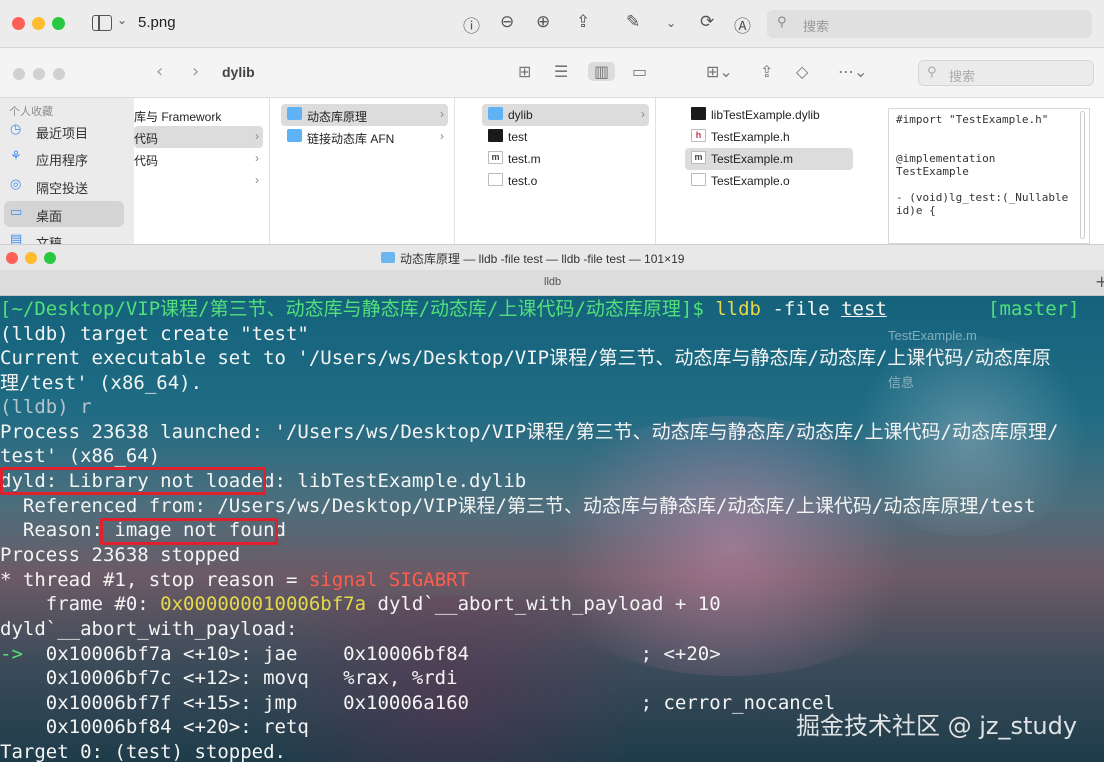 The image size is (1104, 762). What do you see at coordinates (198, 181) in the screenshot?
I see `list-item: ›` at bounding box center [198, 181].